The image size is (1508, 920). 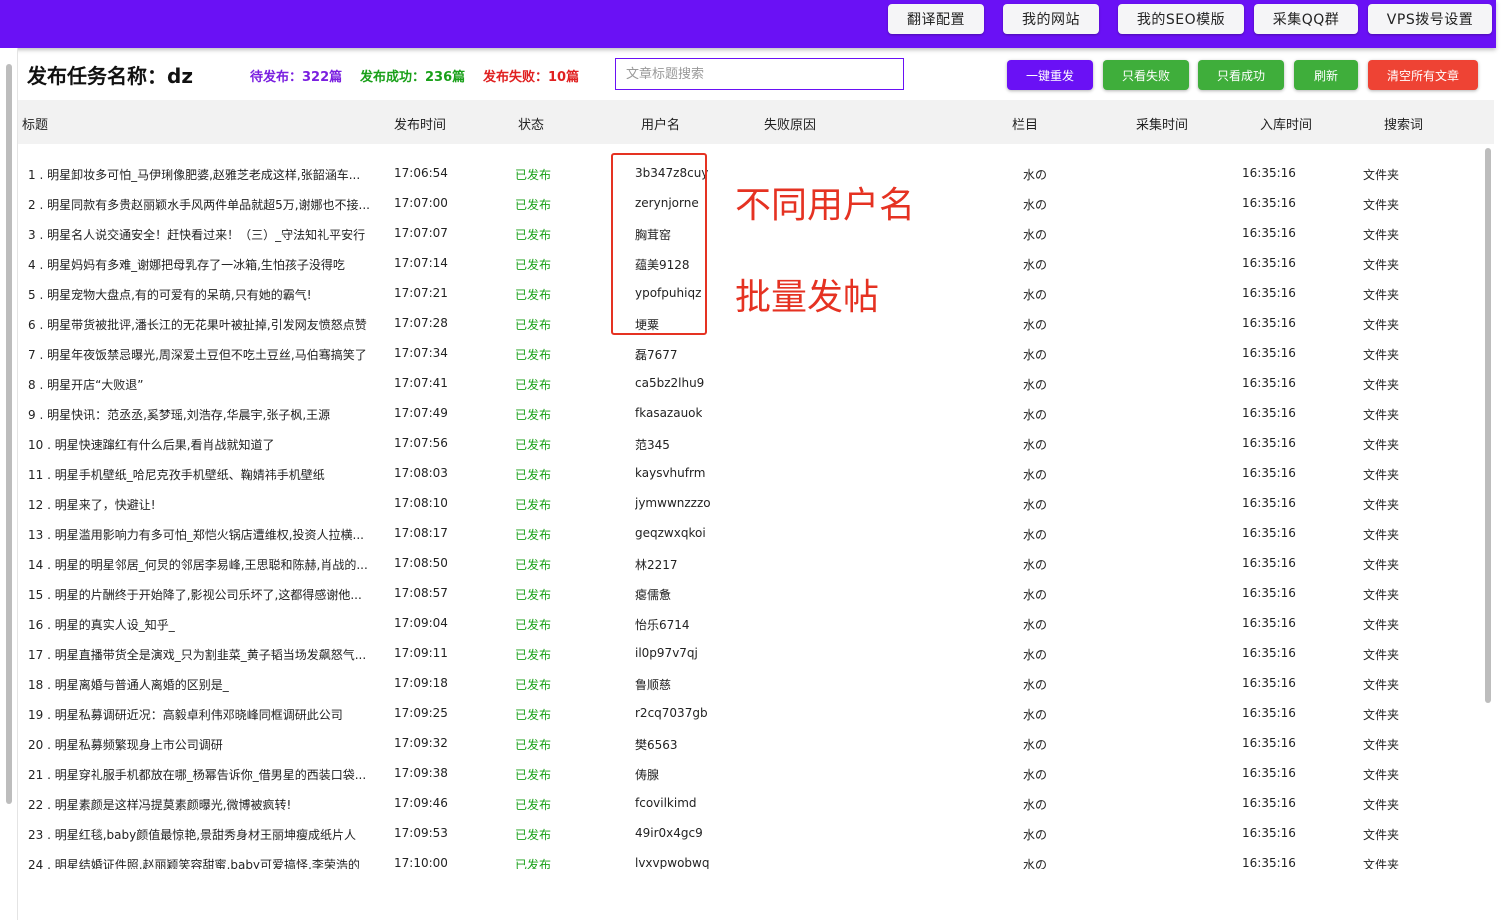 I want to click on row-publish-time: 17:07:28, so click(x=421, y=323).